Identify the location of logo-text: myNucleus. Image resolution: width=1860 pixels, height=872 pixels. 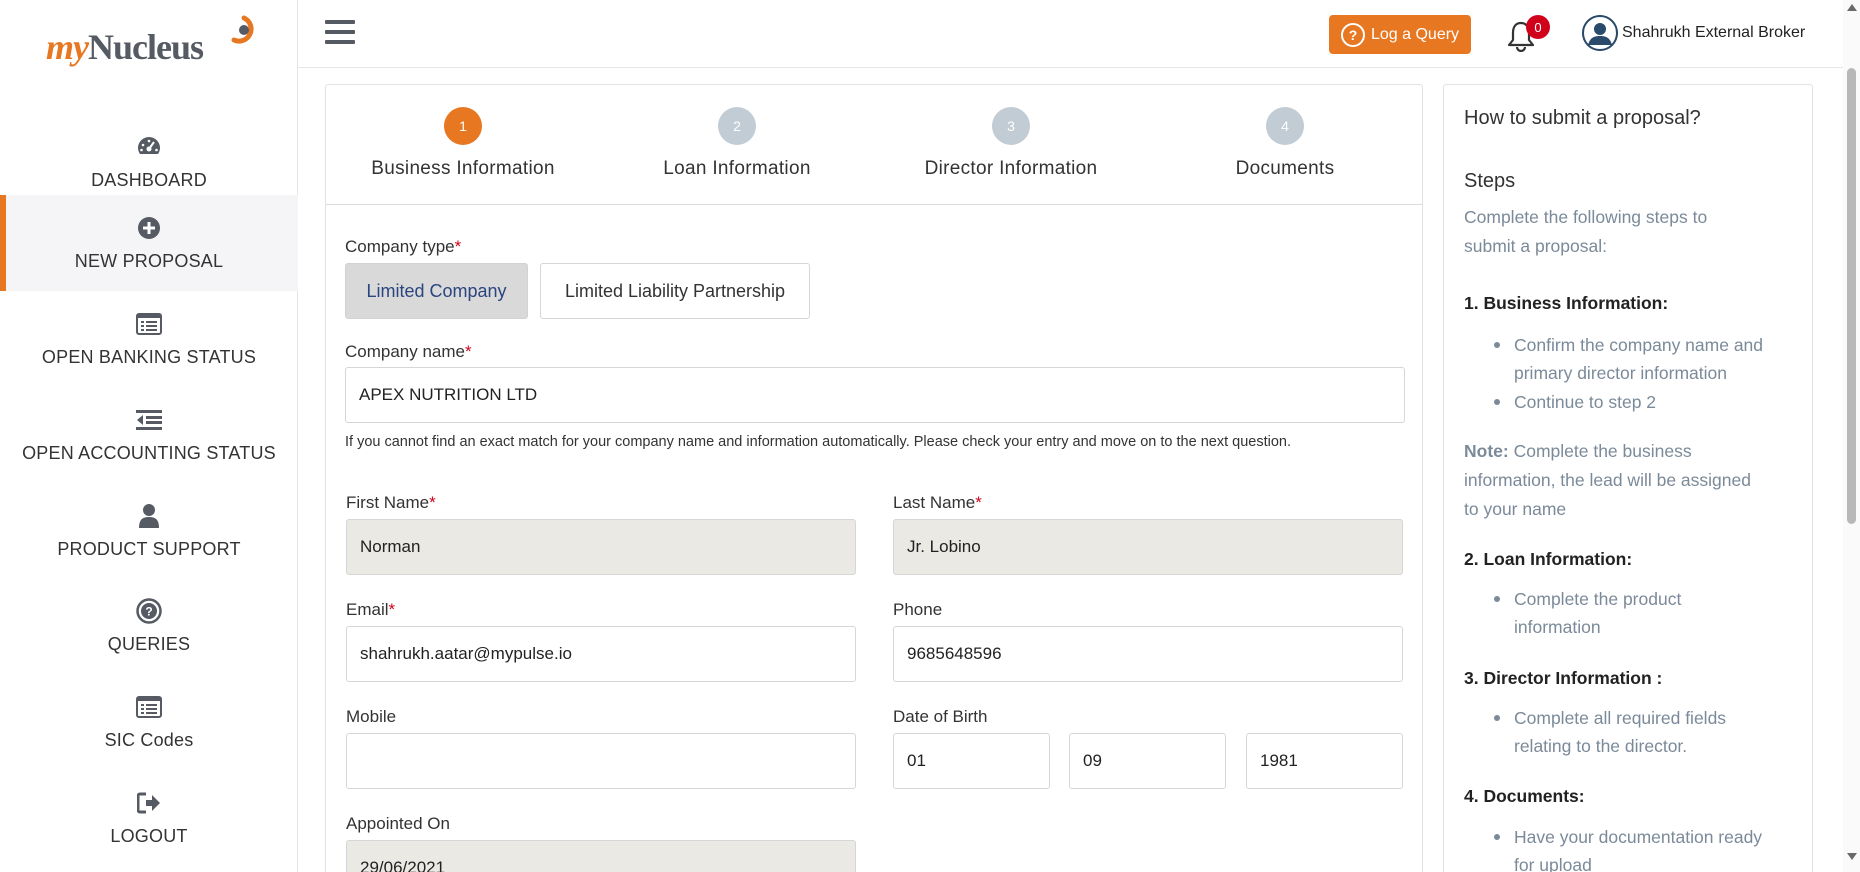
(125, 47).